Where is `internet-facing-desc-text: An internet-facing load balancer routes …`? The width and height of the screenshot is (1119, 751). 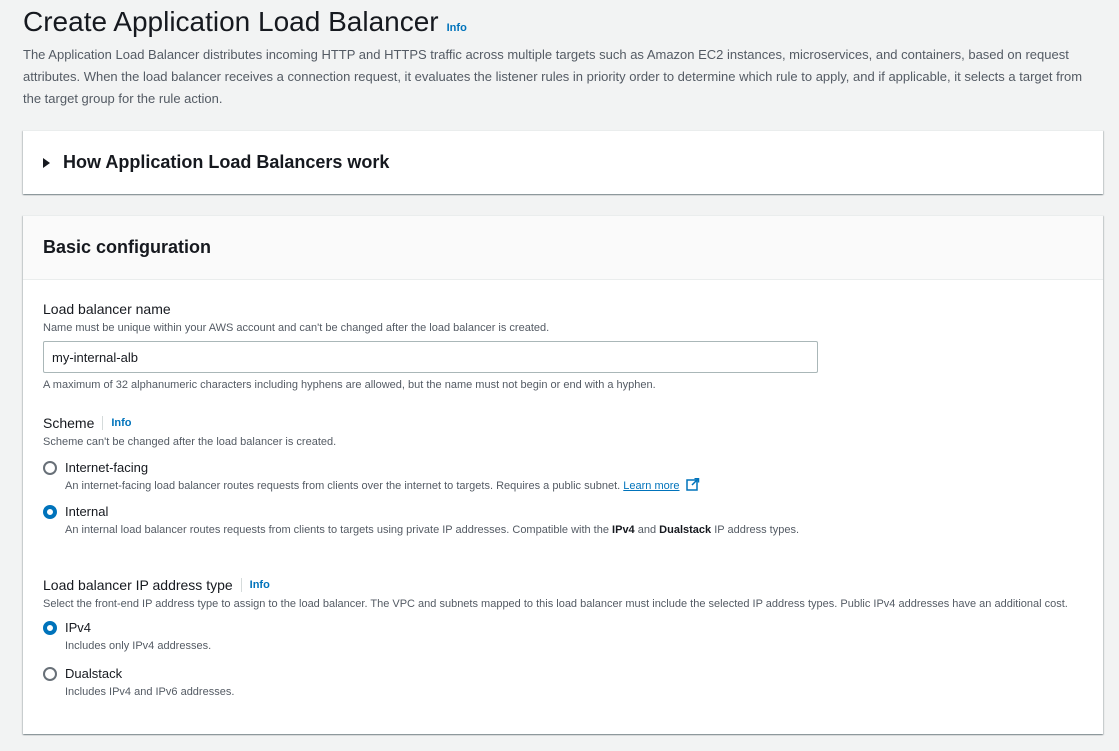
internet-facing-desc-text: An internet-facing load balancer routes … is located at coordinates (343, 486).